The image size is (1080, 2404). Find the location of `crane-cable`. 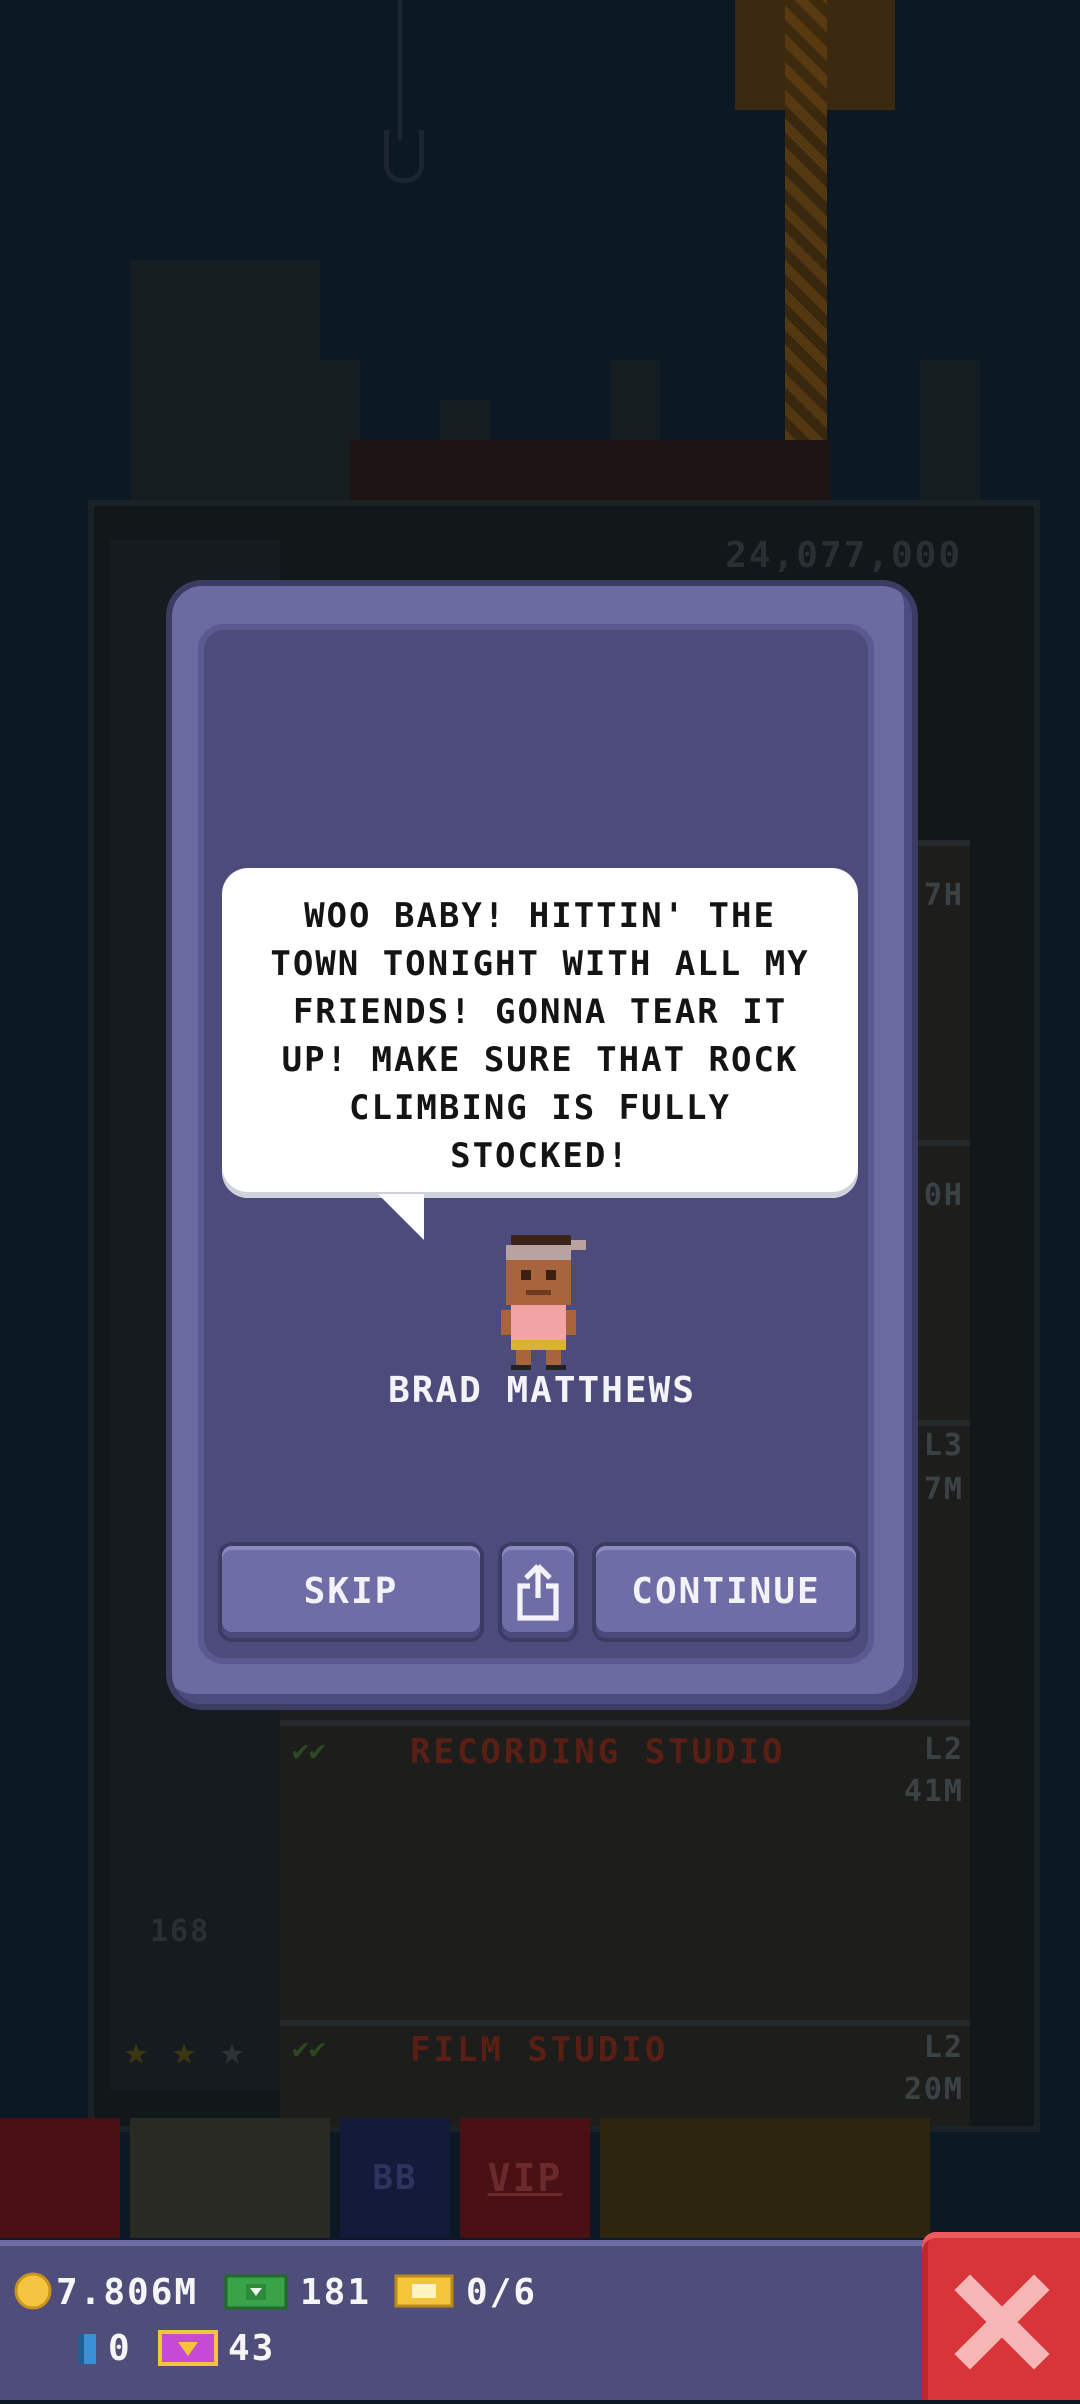

crane-cable is located at coordinates (400, 70).